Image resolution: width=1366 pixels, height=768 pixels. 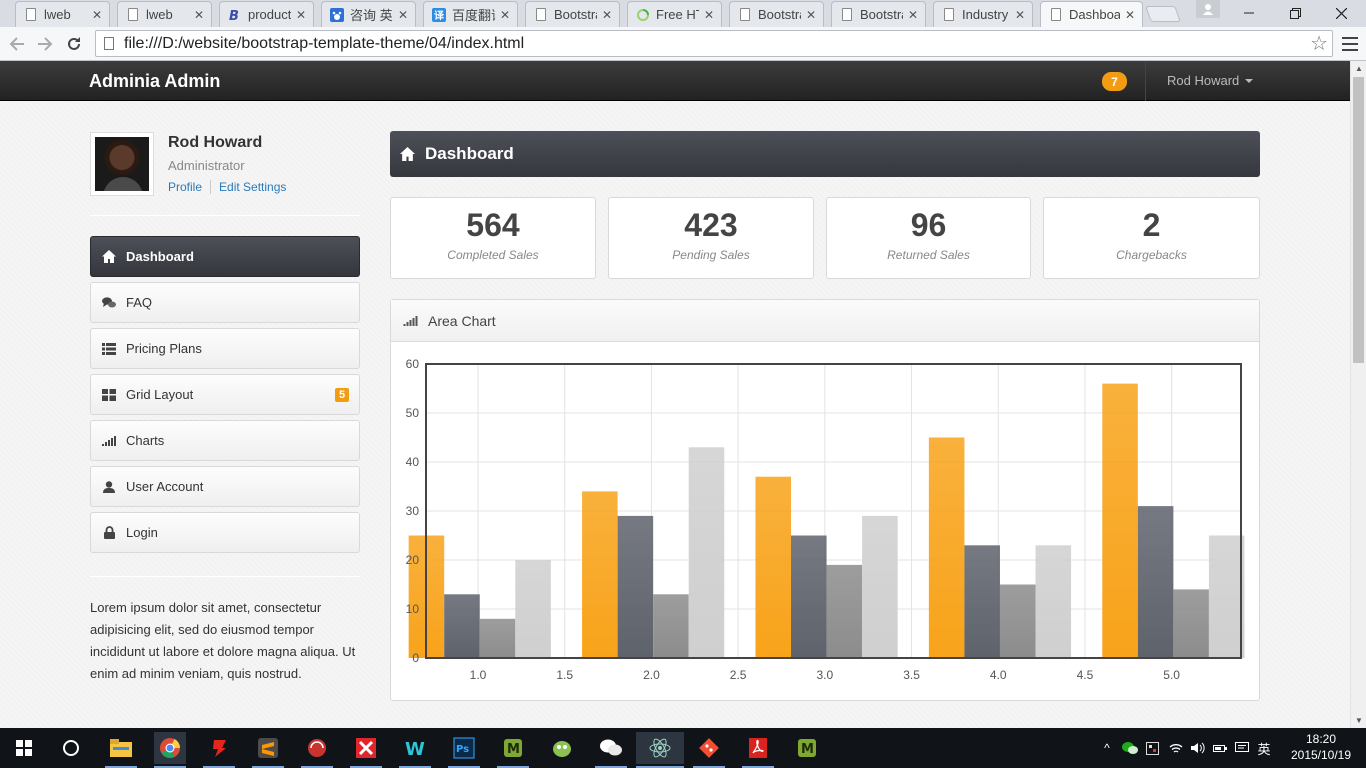 What do you see at coordinates (160, 394) in the screenshot?
I see `sidebar-item-label: Grid Layout` at bounding box center [160, 394].